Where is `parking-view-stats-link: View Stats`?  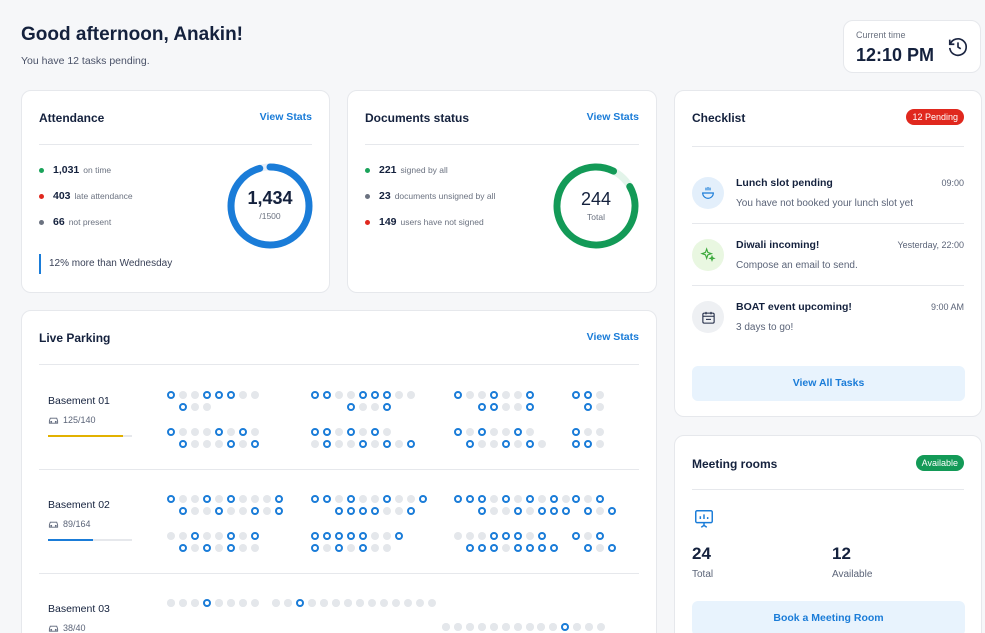
parking-view-stats-link: View Stats is located at coordinates (613, 337).